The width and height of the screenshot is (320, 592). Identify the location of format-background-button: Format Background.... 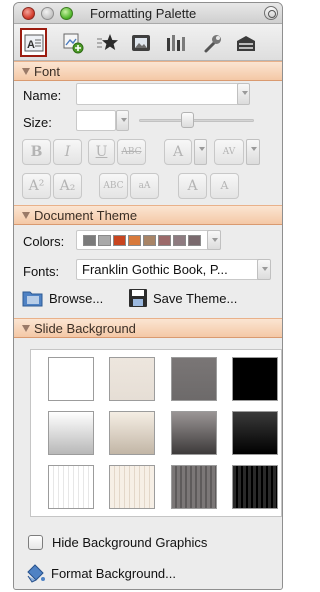
(100, 573).